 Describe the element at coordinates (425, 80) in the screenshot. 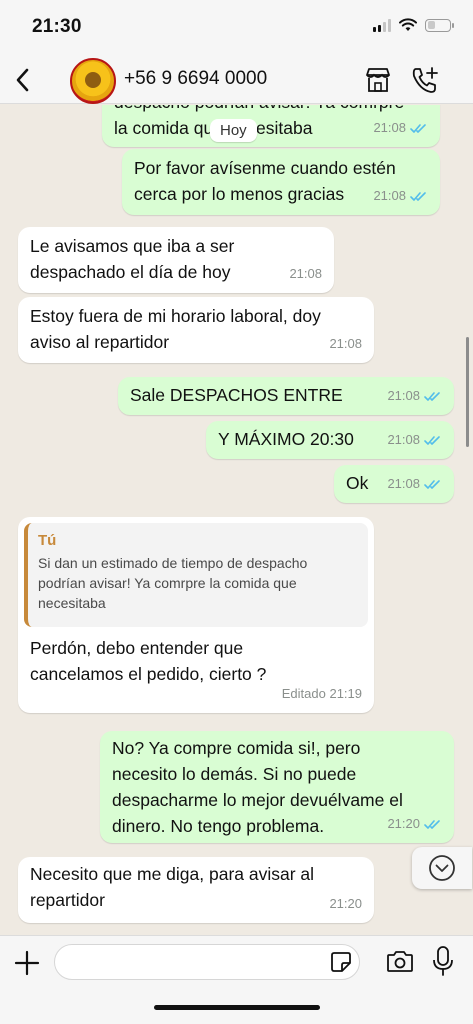

I see `add-call-icon` at that location.